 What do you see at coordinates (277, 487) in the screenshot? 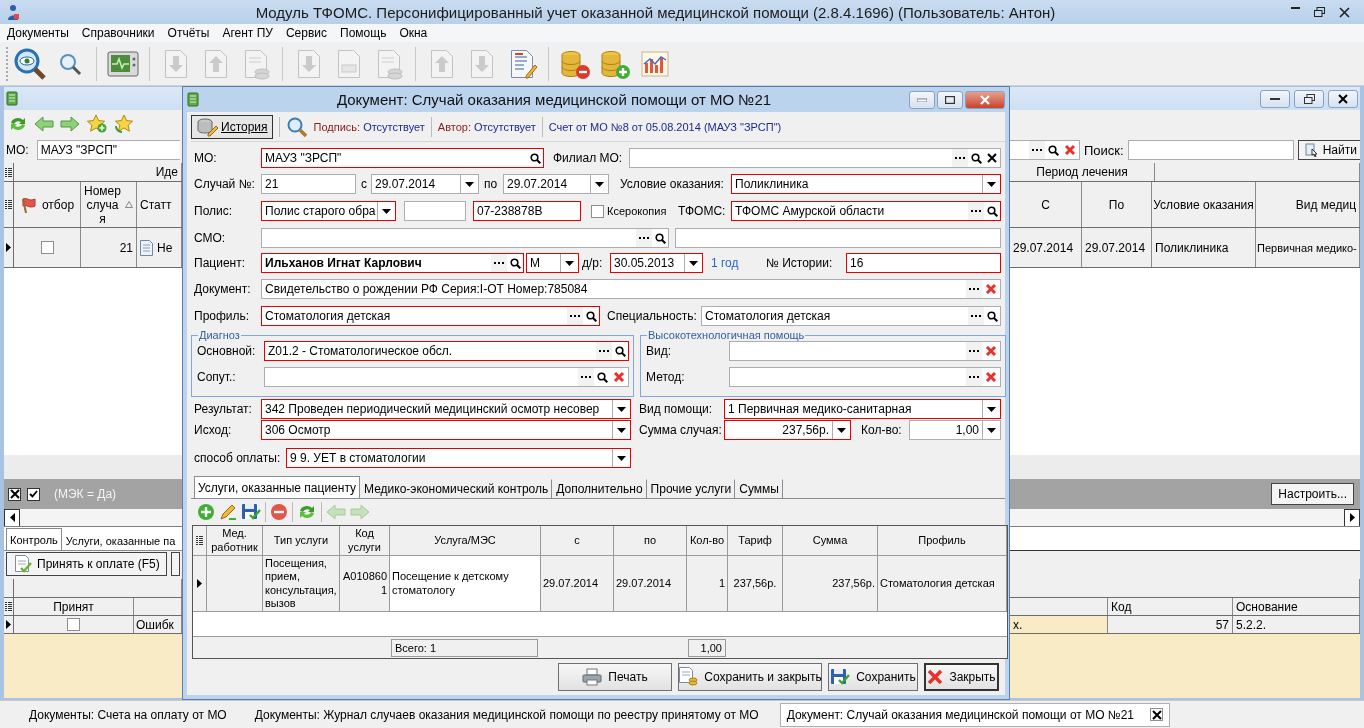
I see `tab: Услуги, оказанные пациенту` at bounding box center [277, 487].